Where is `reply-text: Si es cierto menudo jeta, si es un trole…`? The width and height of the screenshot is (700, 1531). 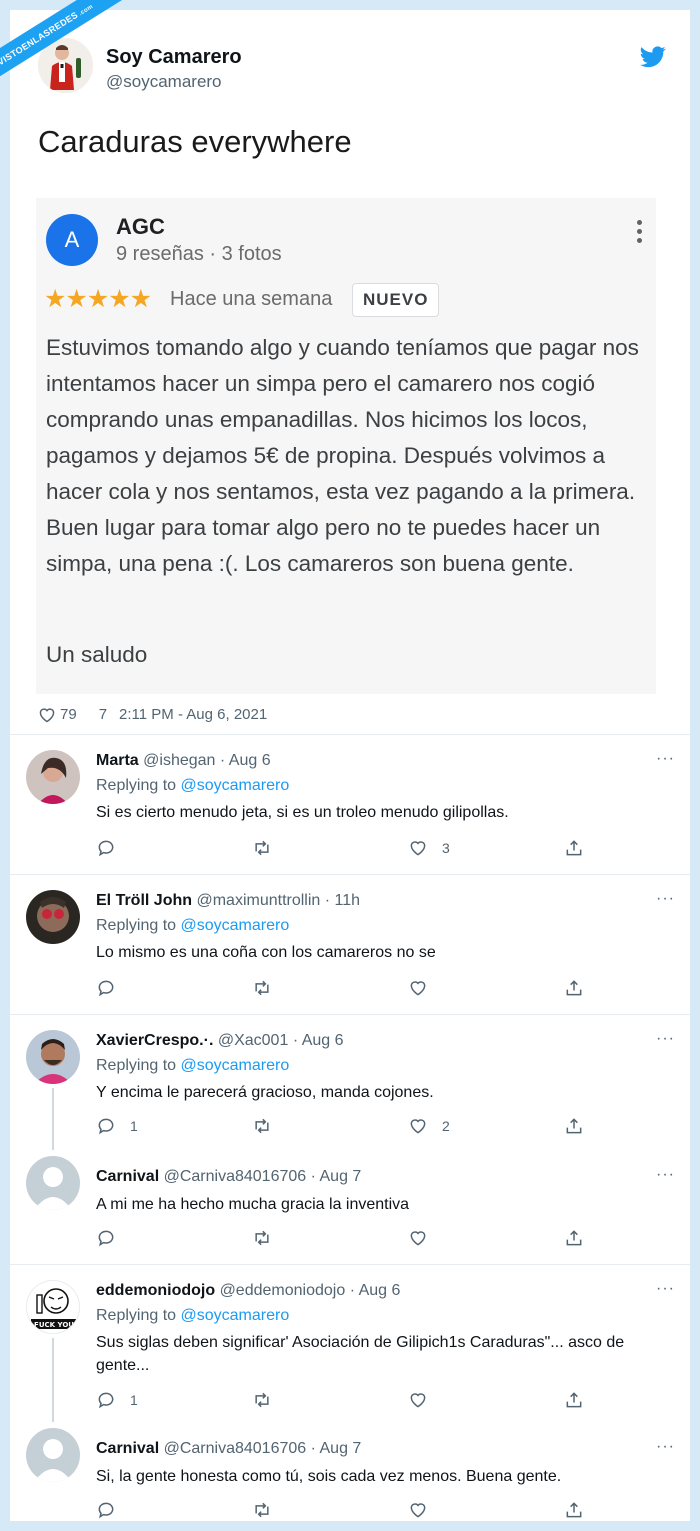
reply-text: Si es cierto menudo jeta, si es un trole… is located at coordinates (302, 812).